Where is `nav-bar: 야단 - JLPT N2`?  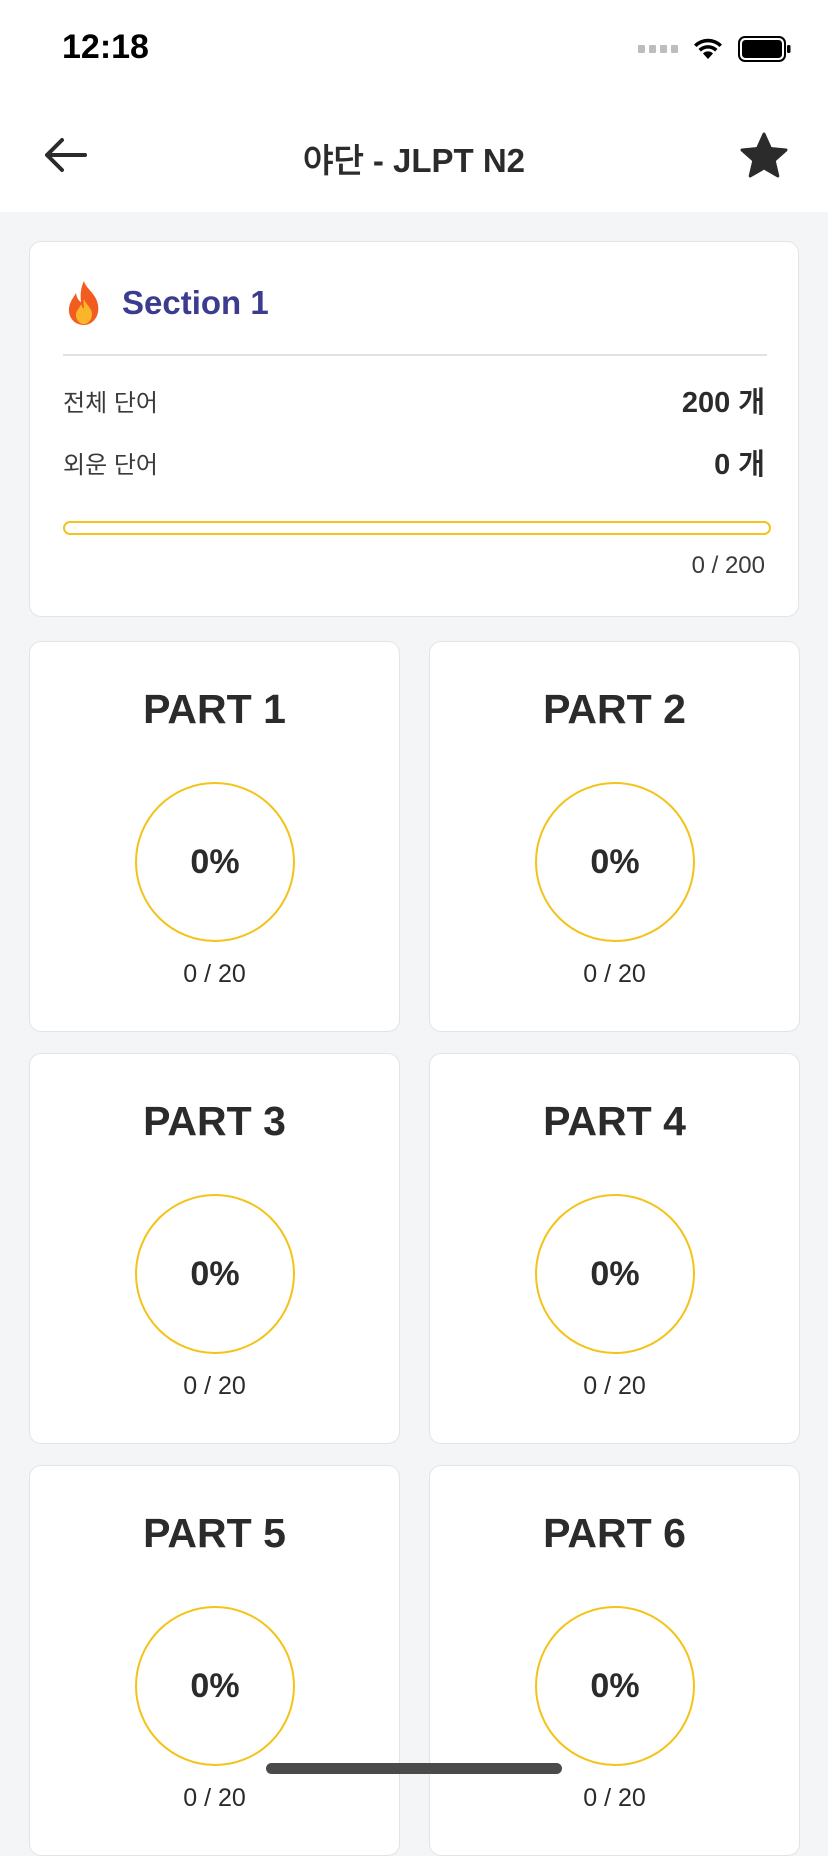 nav-bar: 야단 - JLPT N2 is located at coordinates (414, 156).